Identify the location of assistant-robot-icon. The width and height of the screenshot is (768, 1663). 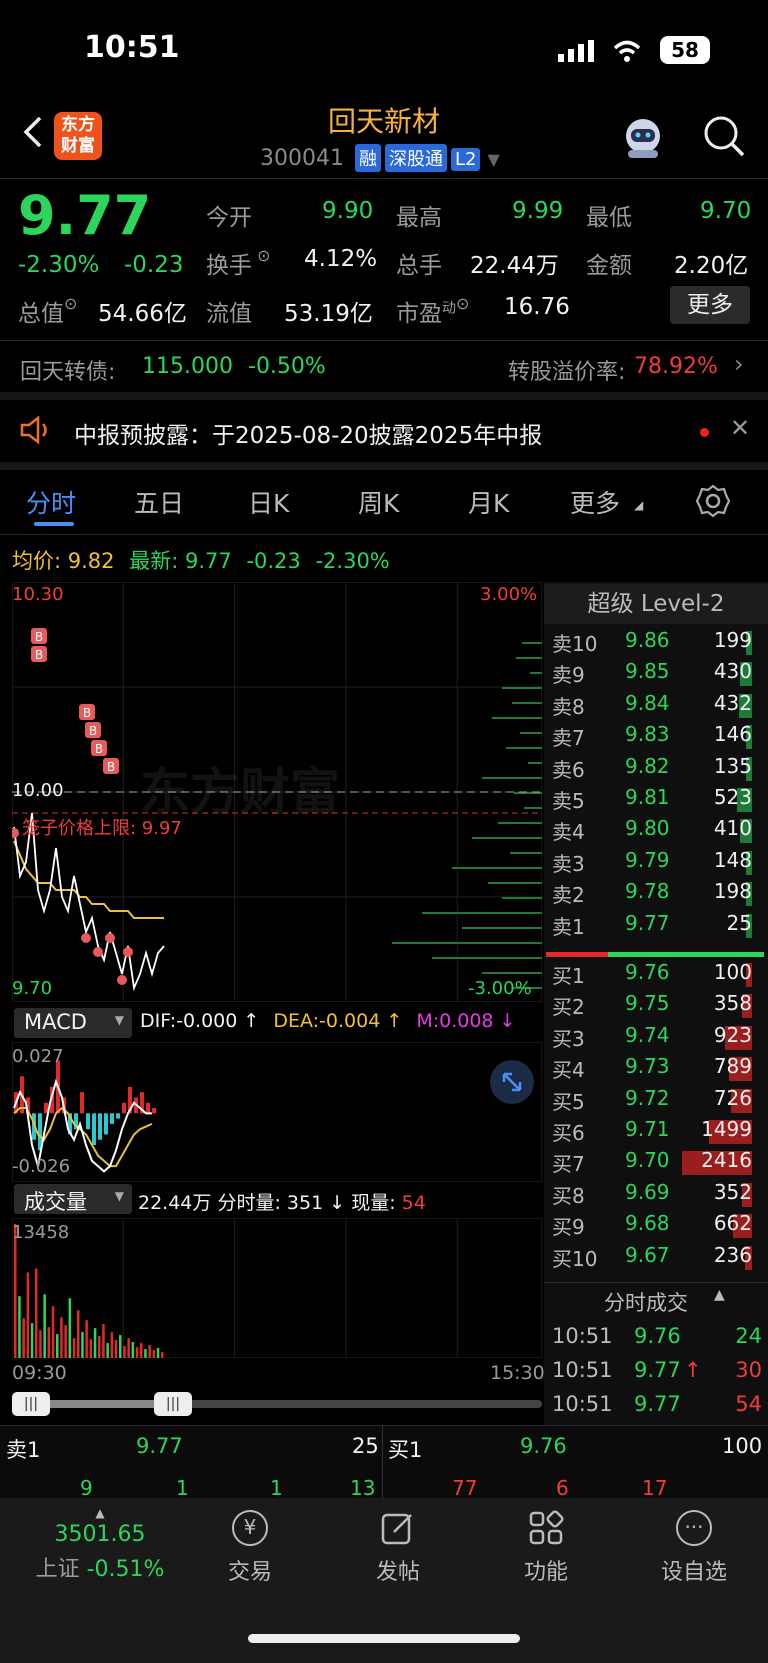
(643, 137).